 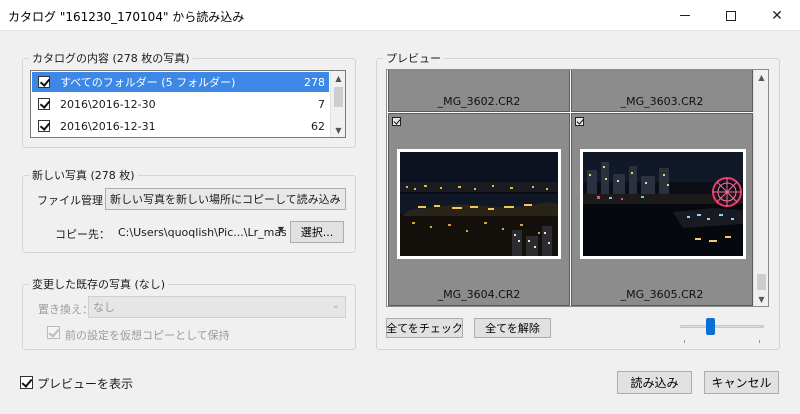 I want to click on minimize-icon, so click(x=685, y=15).